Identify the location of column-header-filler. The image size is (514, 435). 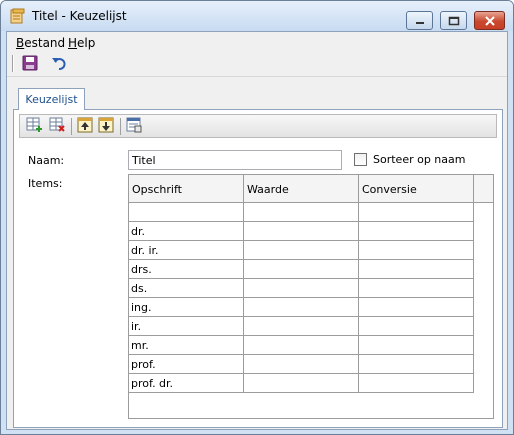
(483, 189).